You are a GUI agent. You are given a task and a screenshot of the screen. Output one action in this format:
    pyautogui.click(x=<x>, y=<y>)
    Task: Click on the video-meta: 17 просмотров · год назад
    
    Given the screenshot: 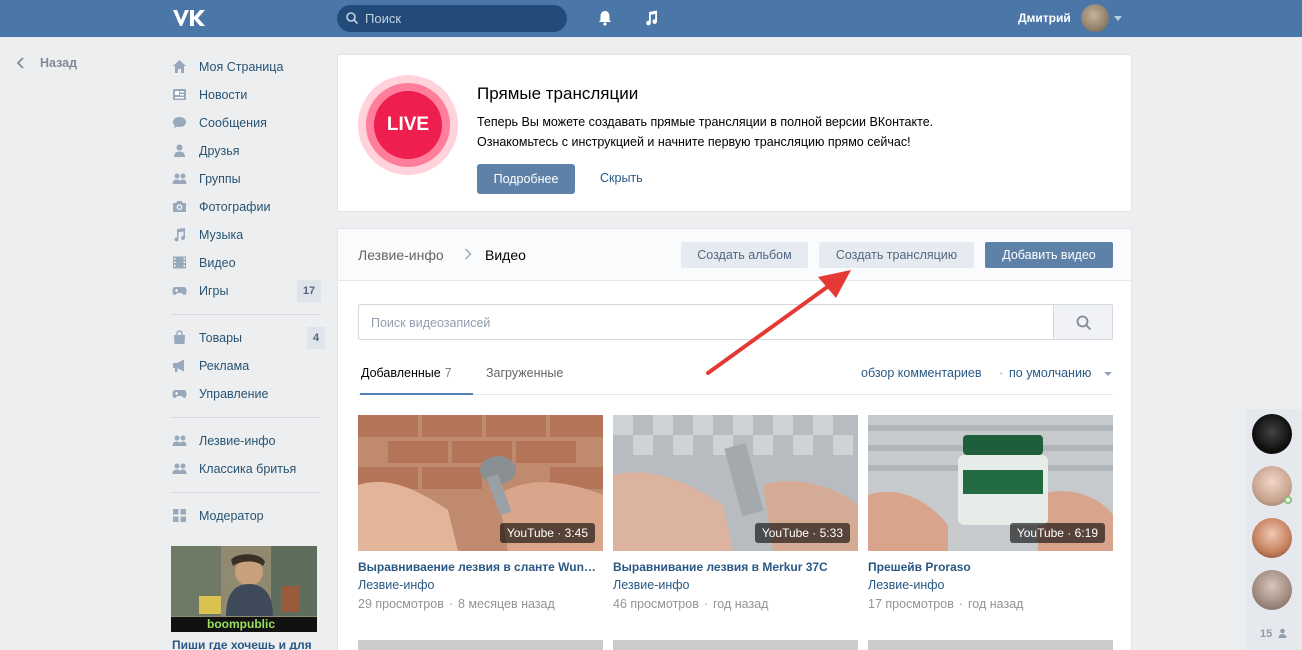 What is the action you would take?
    pyautogui.click(x=945, y=604)
    